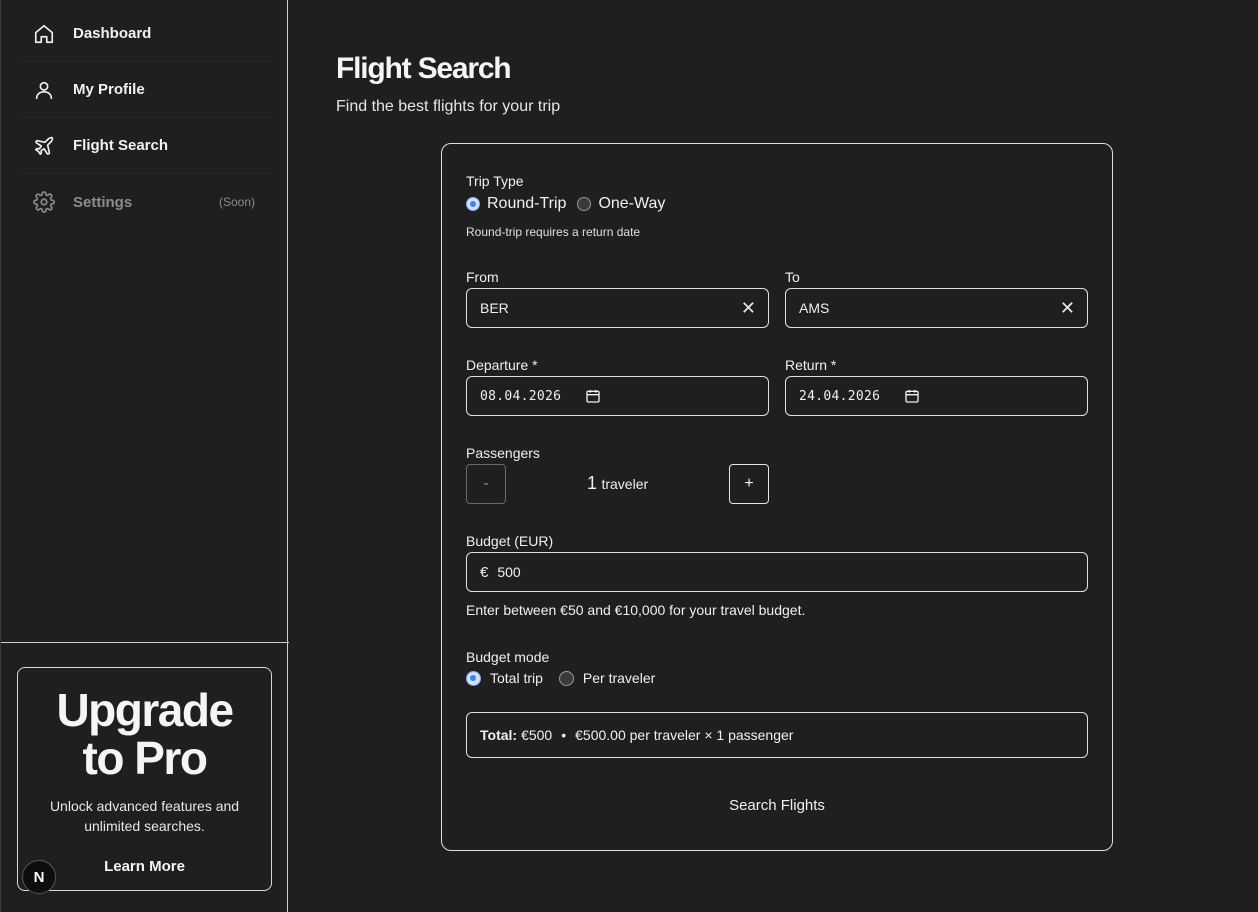 The width and height of the screenshot is (1258, 912). What do you see at coordinates (792, 277) in the screenshot?
I see `to-label: To` at bounding box center [792, 277].